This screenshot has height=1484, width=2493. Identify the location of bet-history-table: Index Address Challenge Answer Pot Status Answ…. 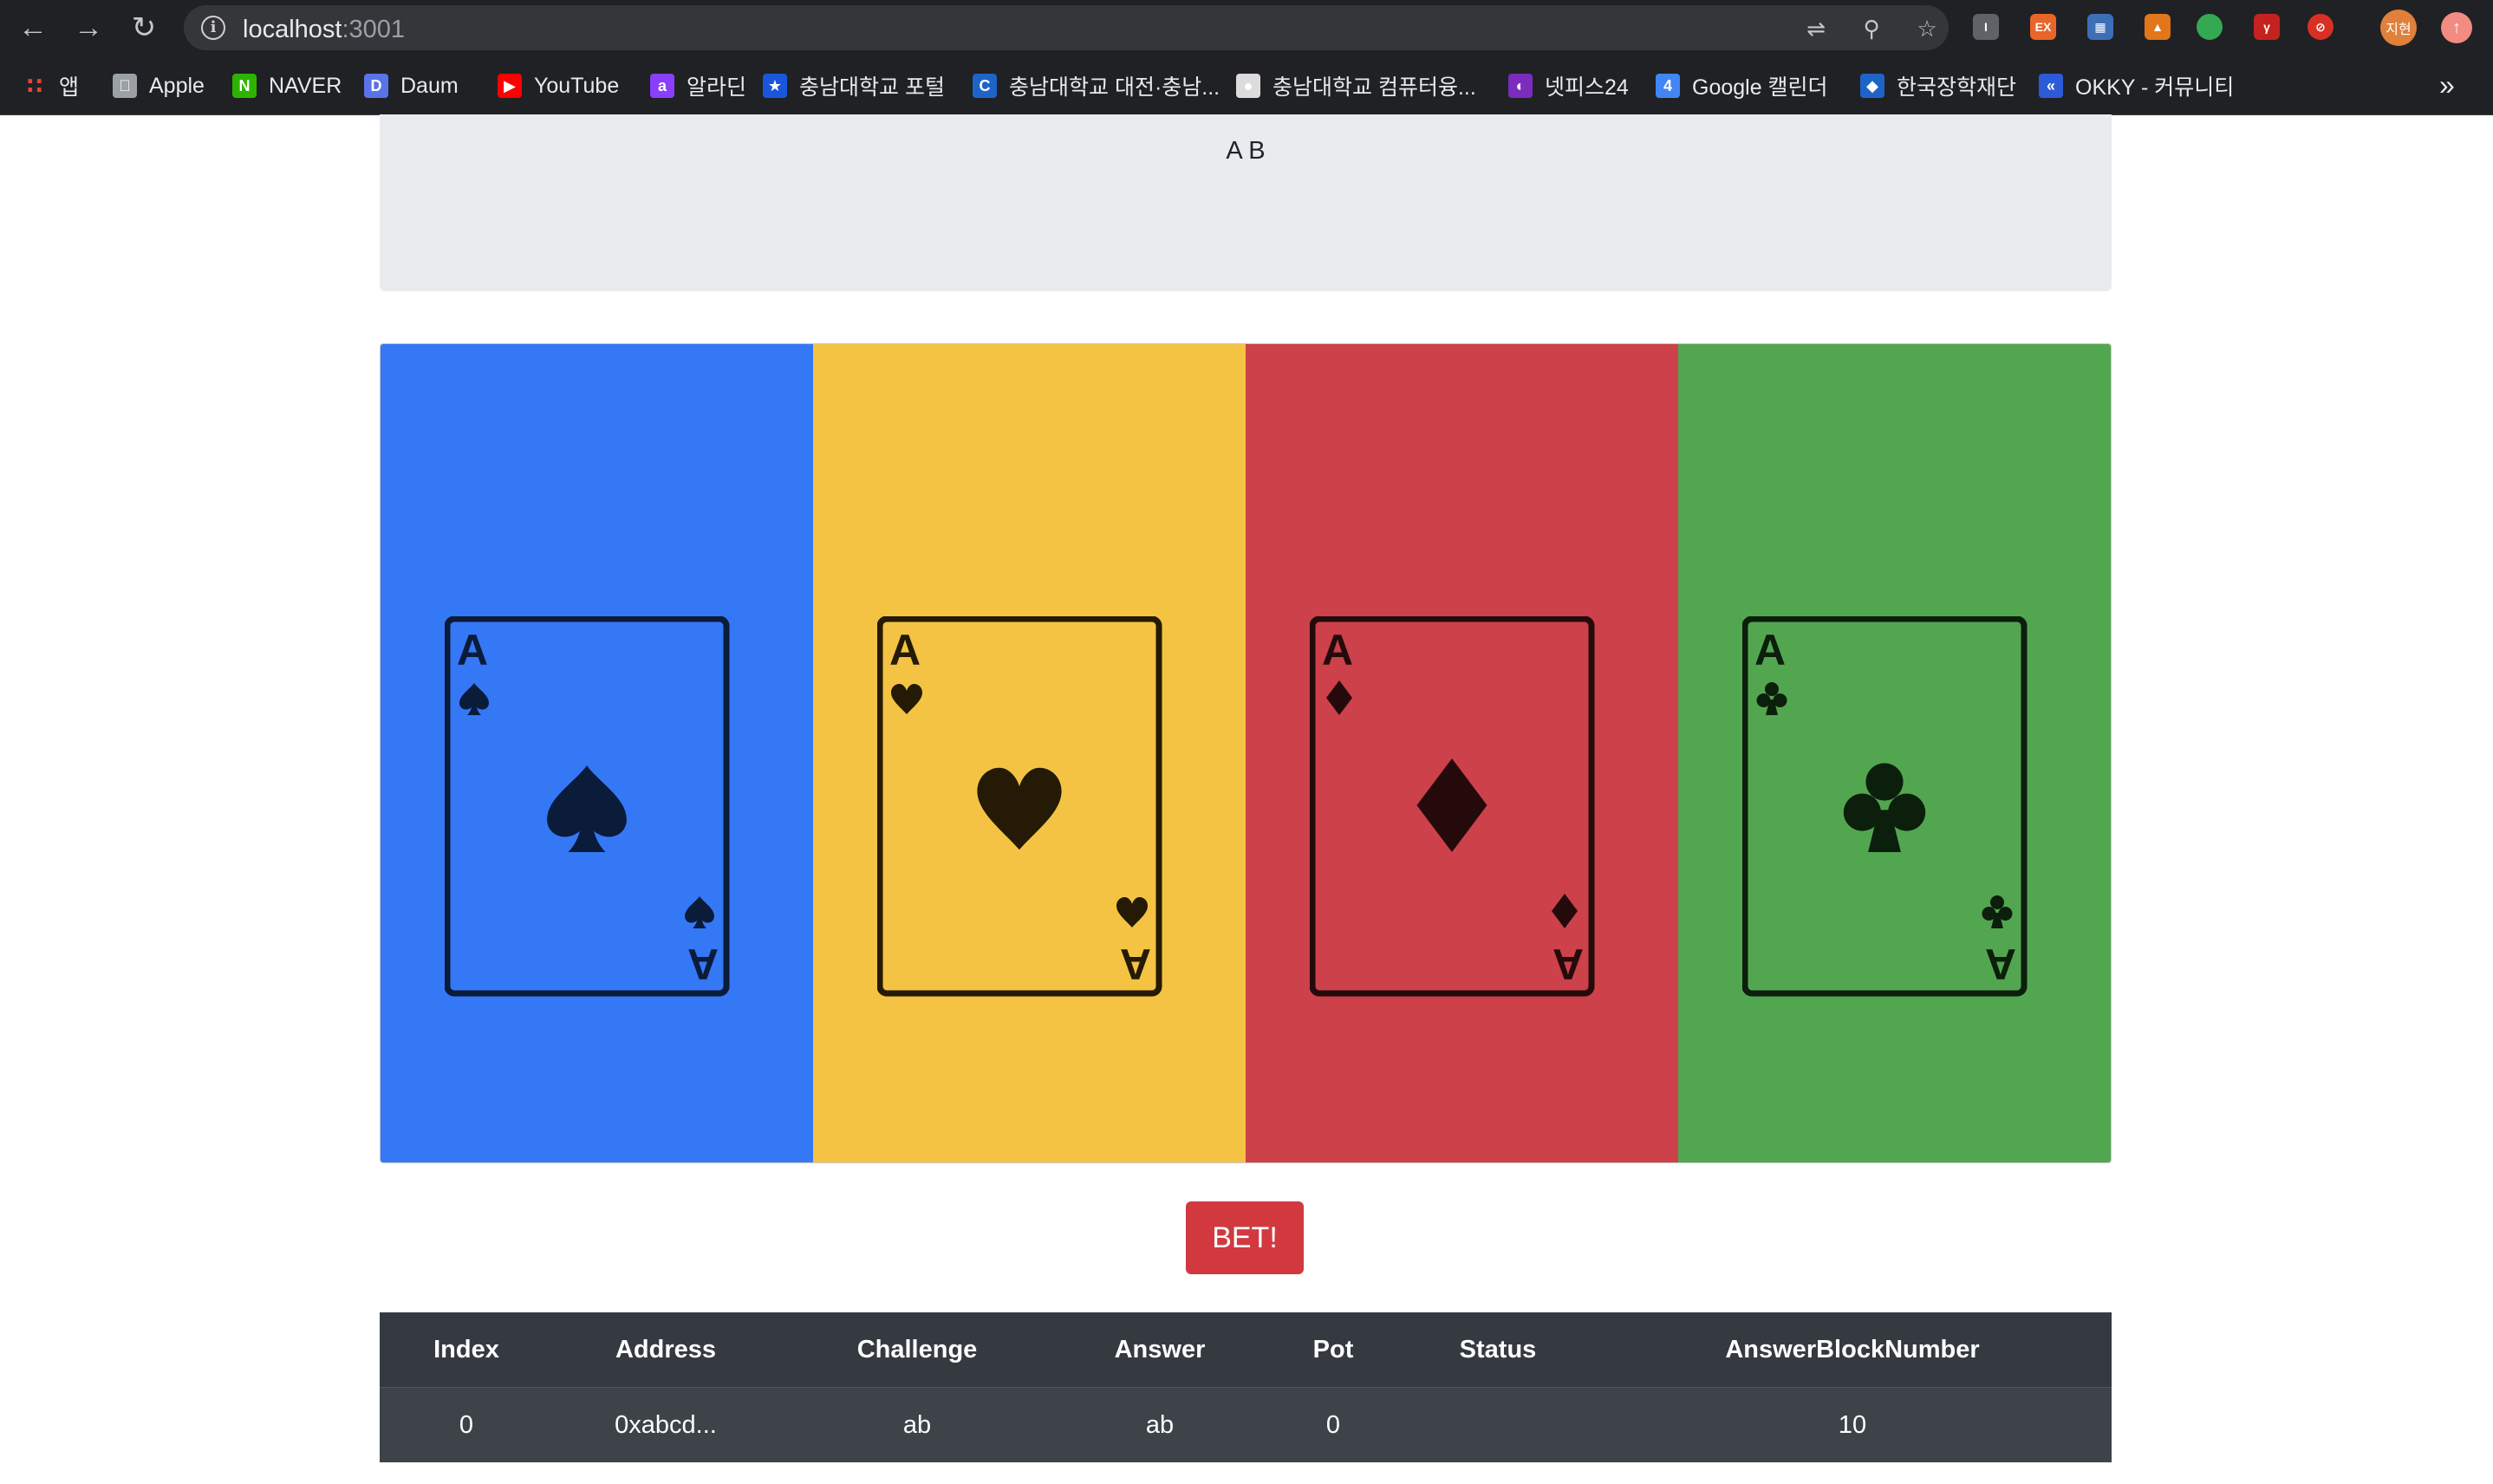
(1246, 1387).